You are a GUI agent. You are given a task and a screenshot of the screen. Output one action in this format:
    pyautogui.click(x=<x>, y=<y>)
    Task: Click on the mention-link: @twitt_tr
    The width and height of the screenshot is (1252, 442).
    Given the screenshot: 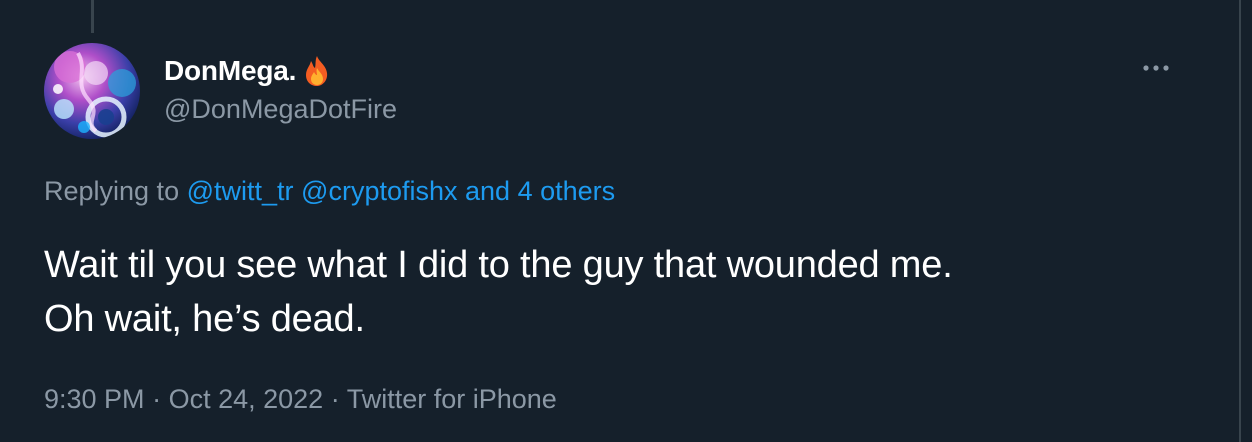 What is the action you would take?
    pyautogui.click(x=240, y=191)
    